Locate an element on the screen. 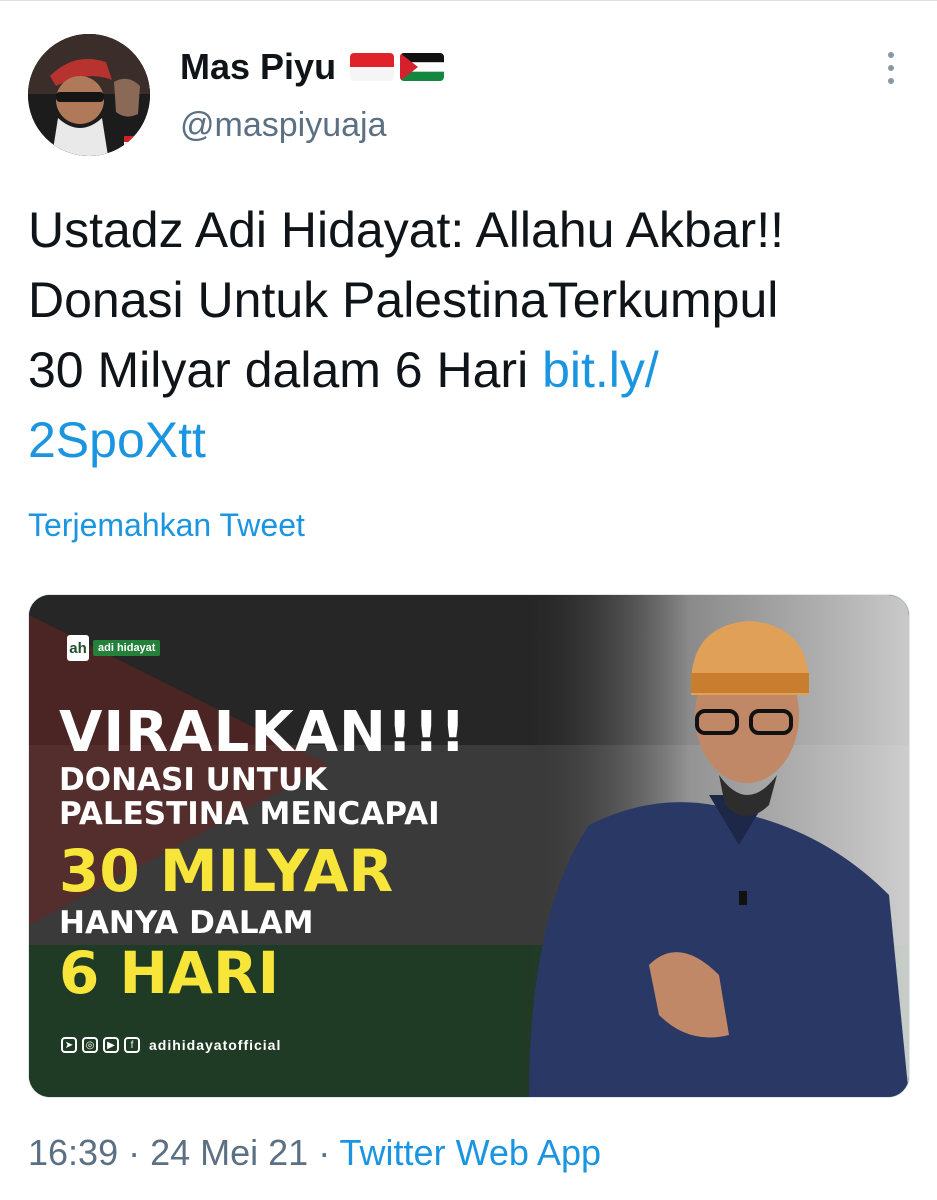  tweet-link-continued: 2SpoXtt is located at coordinates (117, 440).